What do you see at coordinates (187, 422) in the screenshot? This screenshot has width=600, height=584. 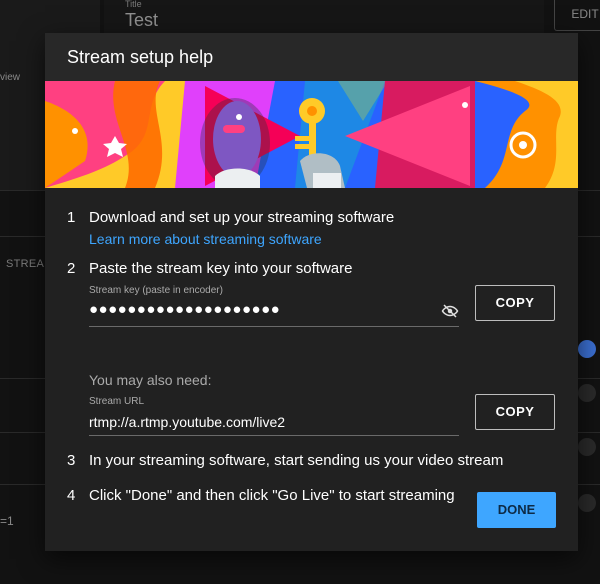 I see `stream-url-input: rtmp://a.rtmp.youtube.com/live2` at bounding box center [187, 422].